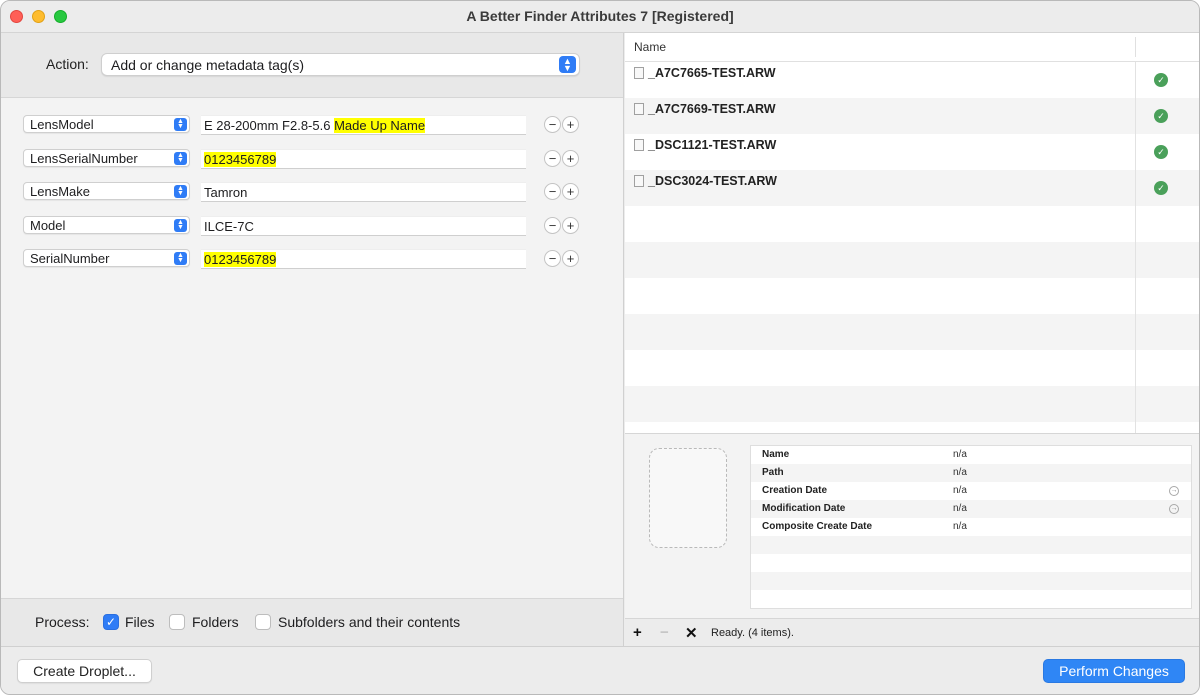 The height and width of the screenshot is (695, 1200). Describe the element at coordinates (1114, 671) in the screenshot. I see `perform-changes-button: Perform Changes` at that location.